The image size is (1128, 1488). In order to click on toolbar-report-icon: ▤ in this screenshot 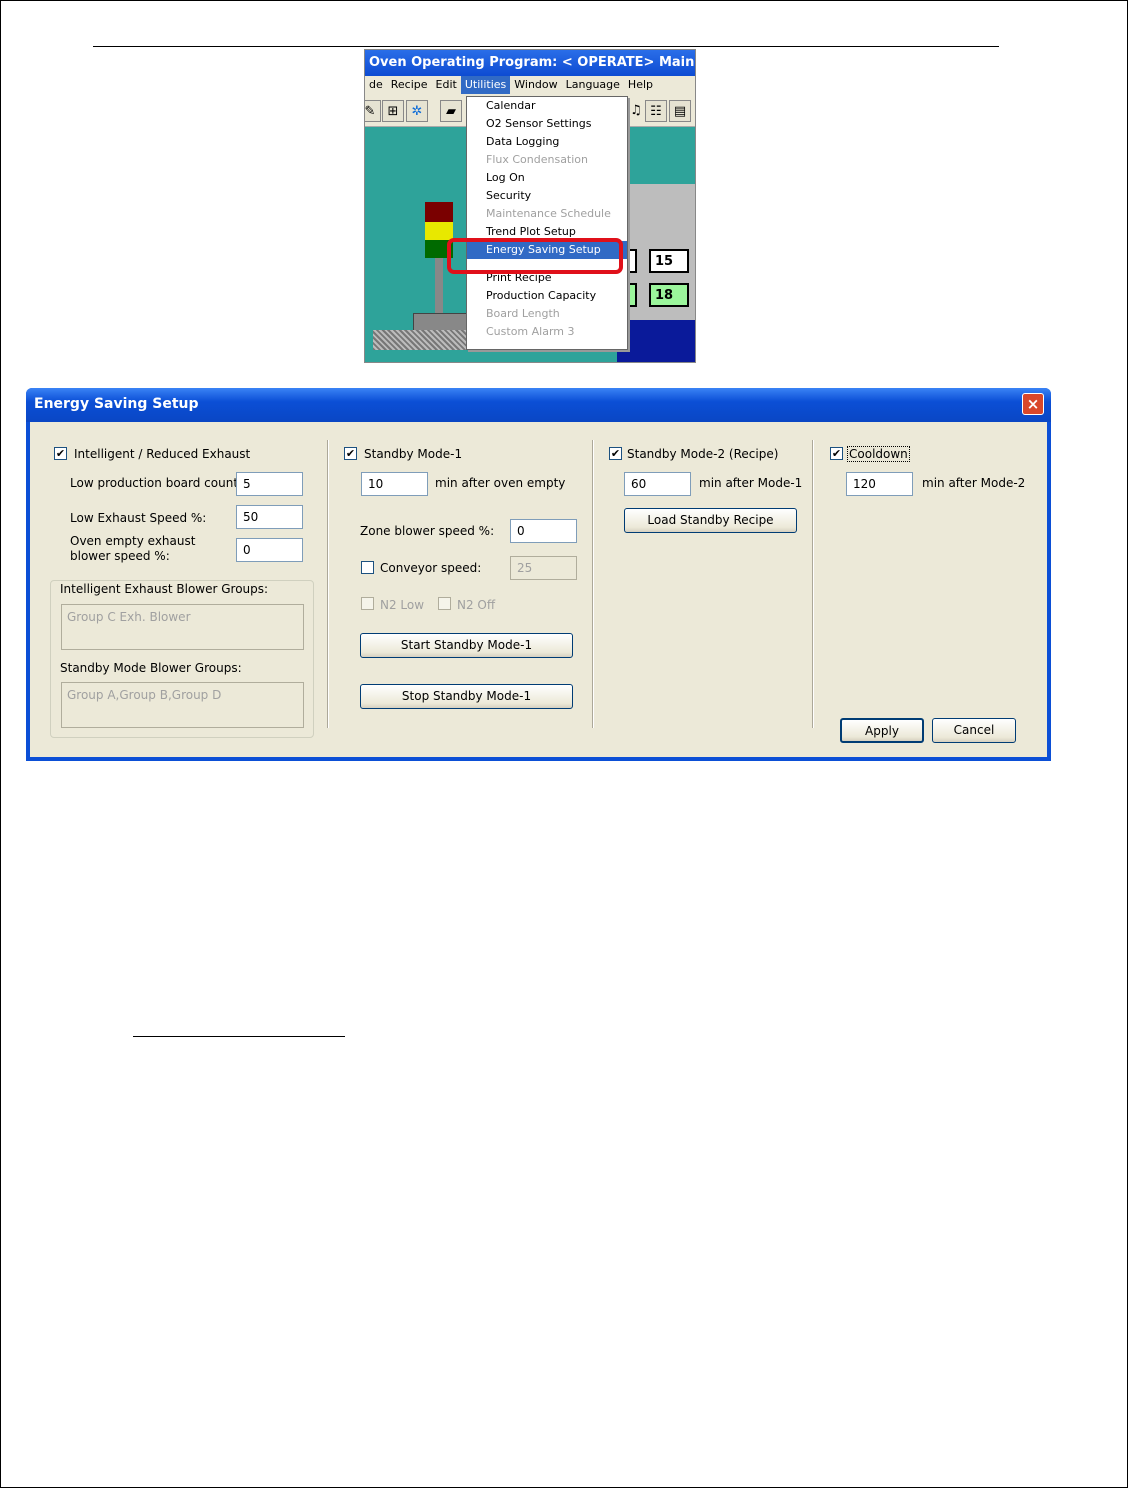, I will do `click(680, 111)`.